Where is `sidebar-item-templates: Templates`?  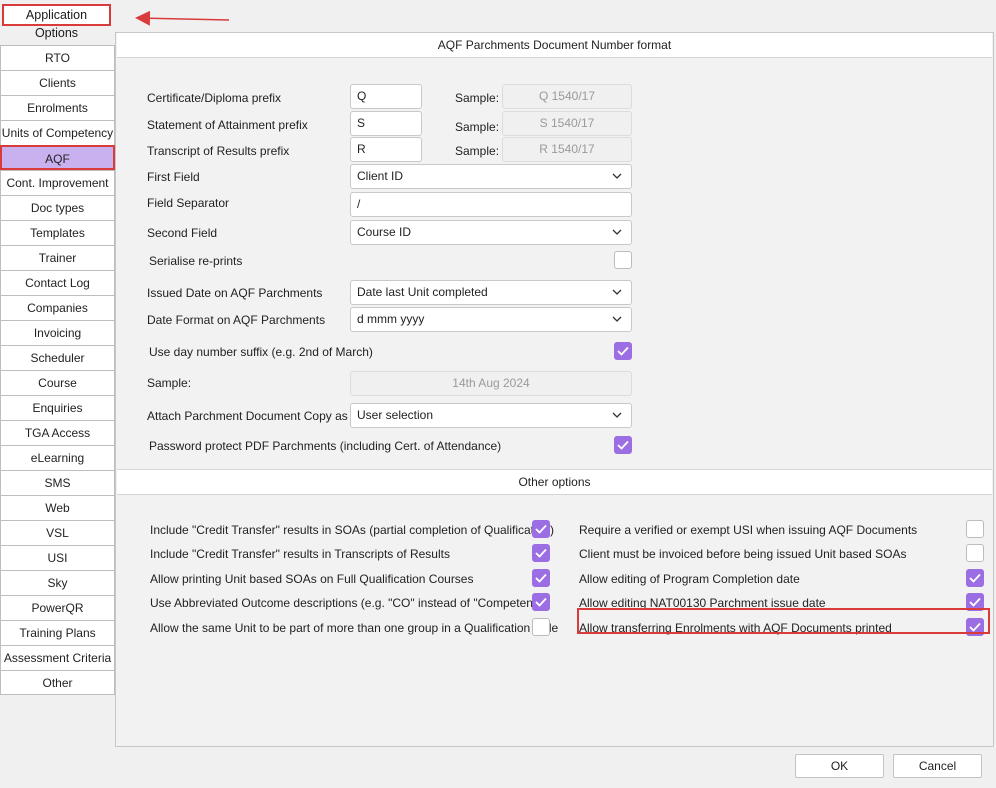
sidebar-item-templates: Templates is located at coordinates (57, 232).